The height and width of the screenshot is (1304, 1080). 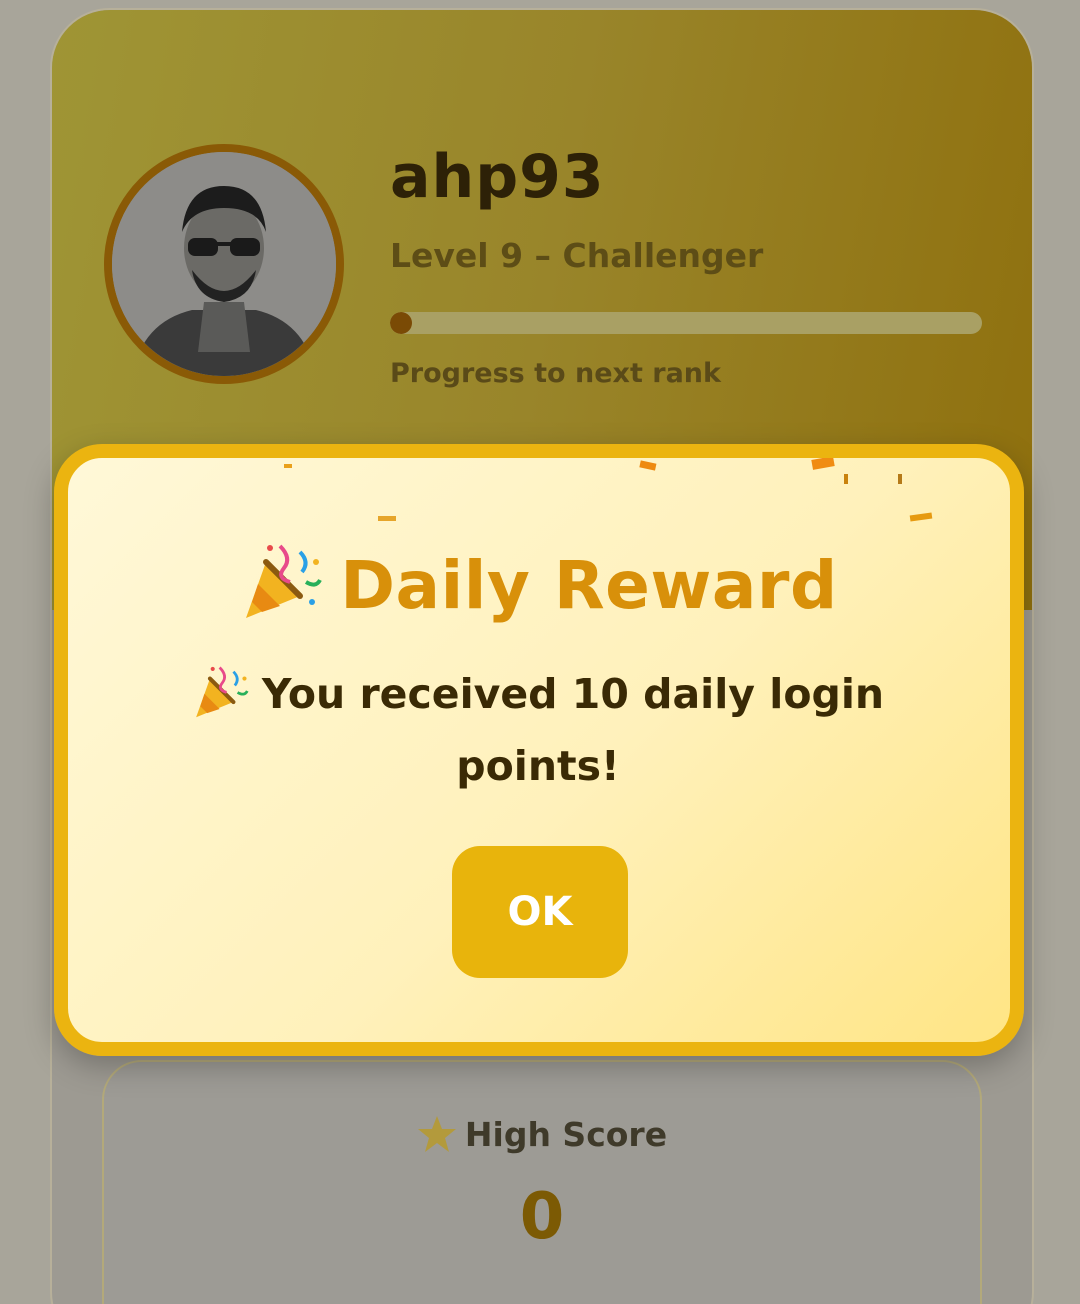 What do you see at coordinates (686, 323) in the screenshot?
I see `rank-progress-bar` at bounding box center [686, 323].